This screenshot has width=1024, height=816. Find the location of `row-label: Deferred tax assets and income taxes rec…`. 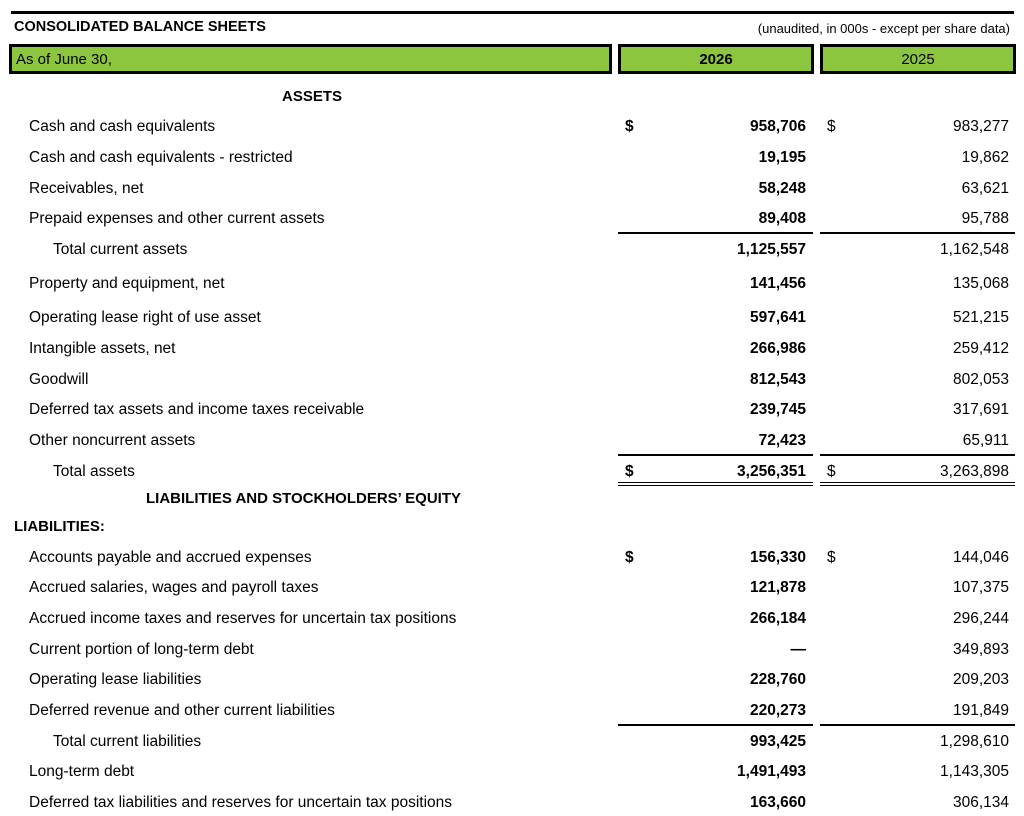

row-label: Deferred tax assets and income taxes rec… is located at coordinates (197, 409).